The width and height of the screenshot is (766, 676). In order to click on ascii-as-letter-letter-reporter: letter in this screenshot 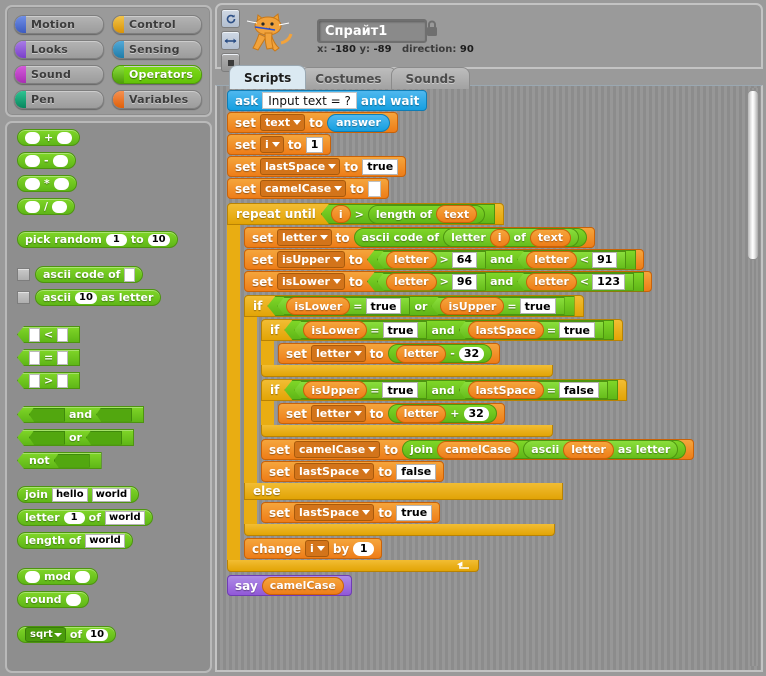, I will do `click(588, 449)`.